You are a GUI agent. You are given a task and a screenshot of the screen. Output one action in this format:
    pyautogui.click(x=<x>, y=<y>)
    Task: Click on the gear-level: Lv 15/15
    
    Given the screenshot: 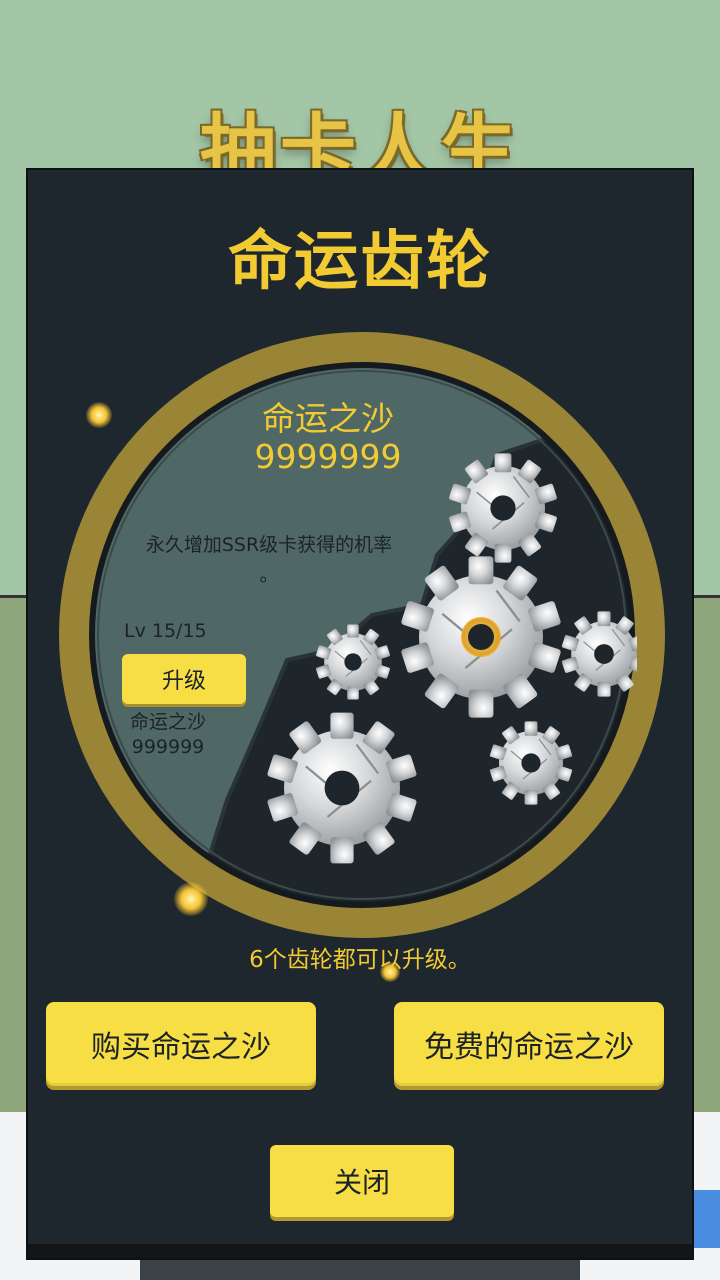 What is the action you would take?
    pyautogui.click(x=165, y=631)
    